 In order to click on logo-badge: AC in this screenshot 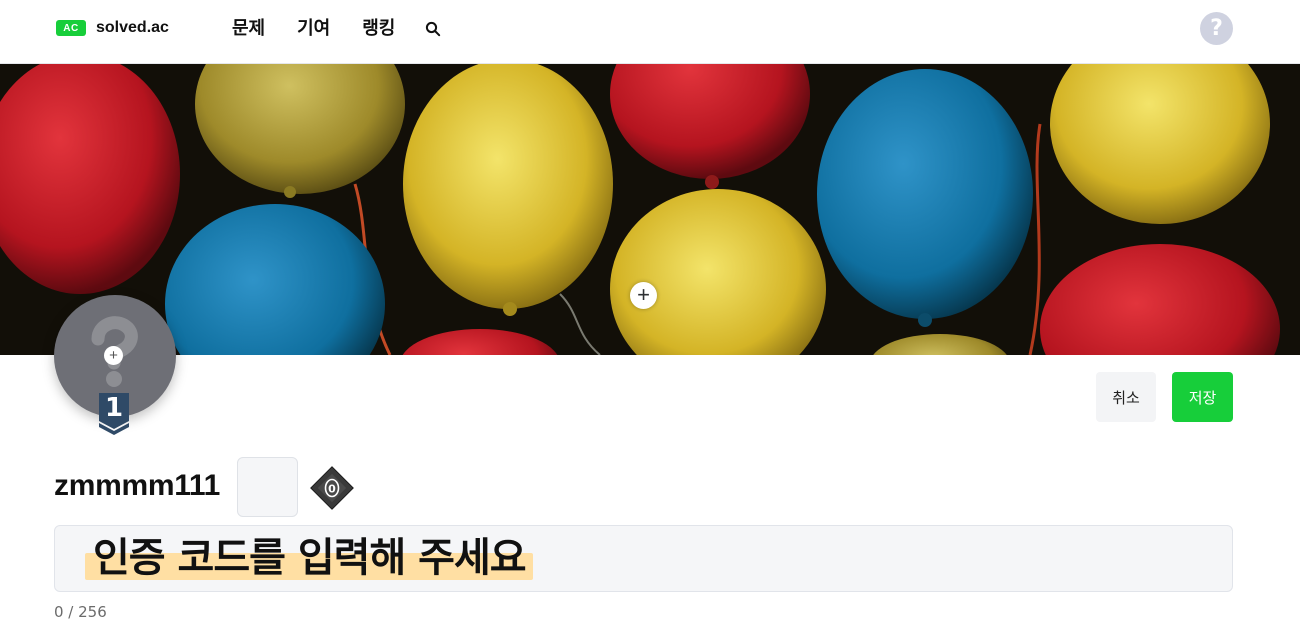, I will do `click(71, 28)`.